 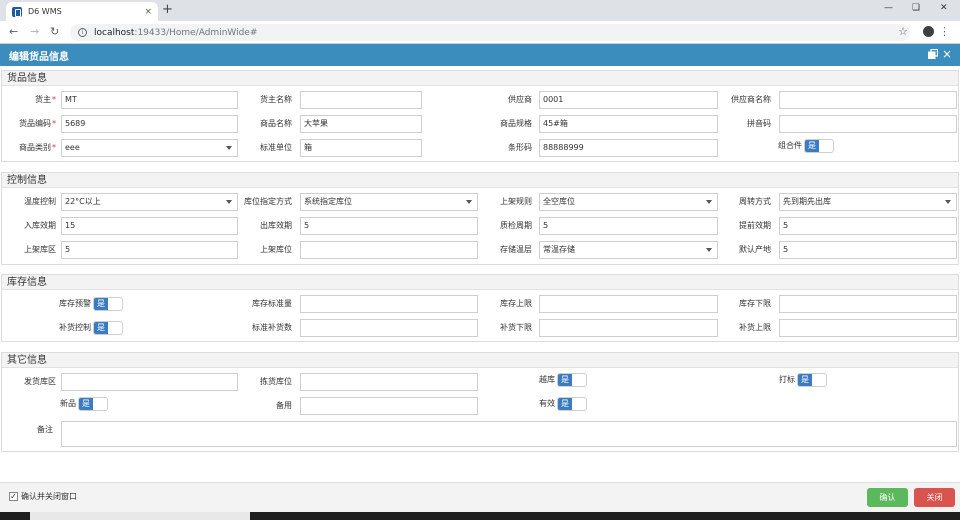 What do you see at coordinates (490, 32) in the screenshot?
I see `url-input: i localhost:19433/Home/AdminWide#` at bounding box center [490, 32].